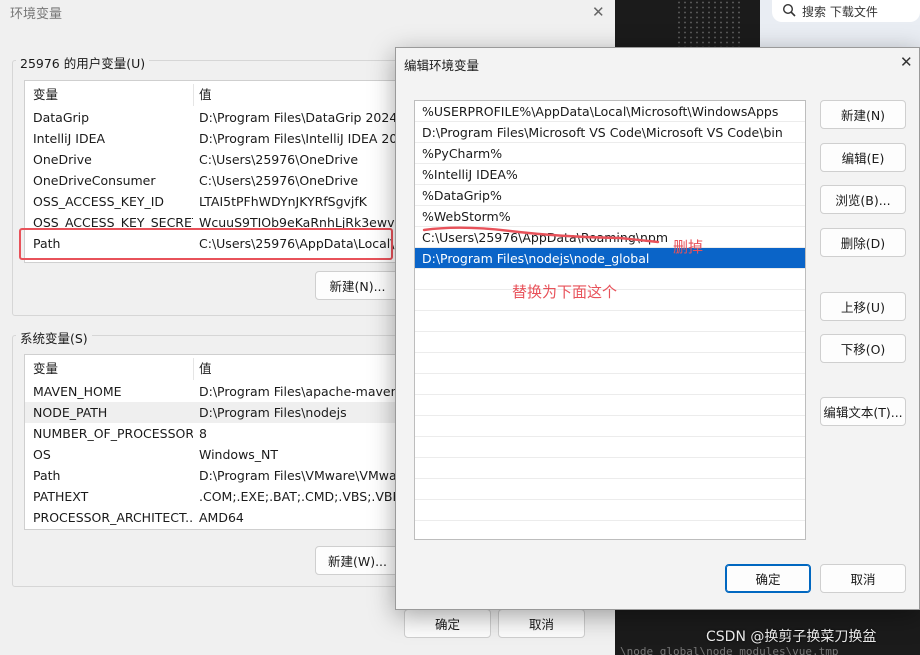 Image resolution: width=920 pixels, height=655 pixels. What do you see at coordinates (54, 337) in the screenshot?
I see `system-vars-label: 系统变量(S)` at bounding box center [54, 337].